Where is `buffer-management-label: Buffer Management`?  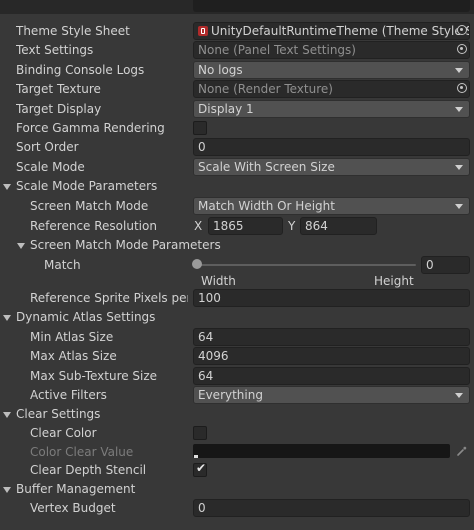 buffer-management-label: Buffer Management is located at coordinates (76, 489).